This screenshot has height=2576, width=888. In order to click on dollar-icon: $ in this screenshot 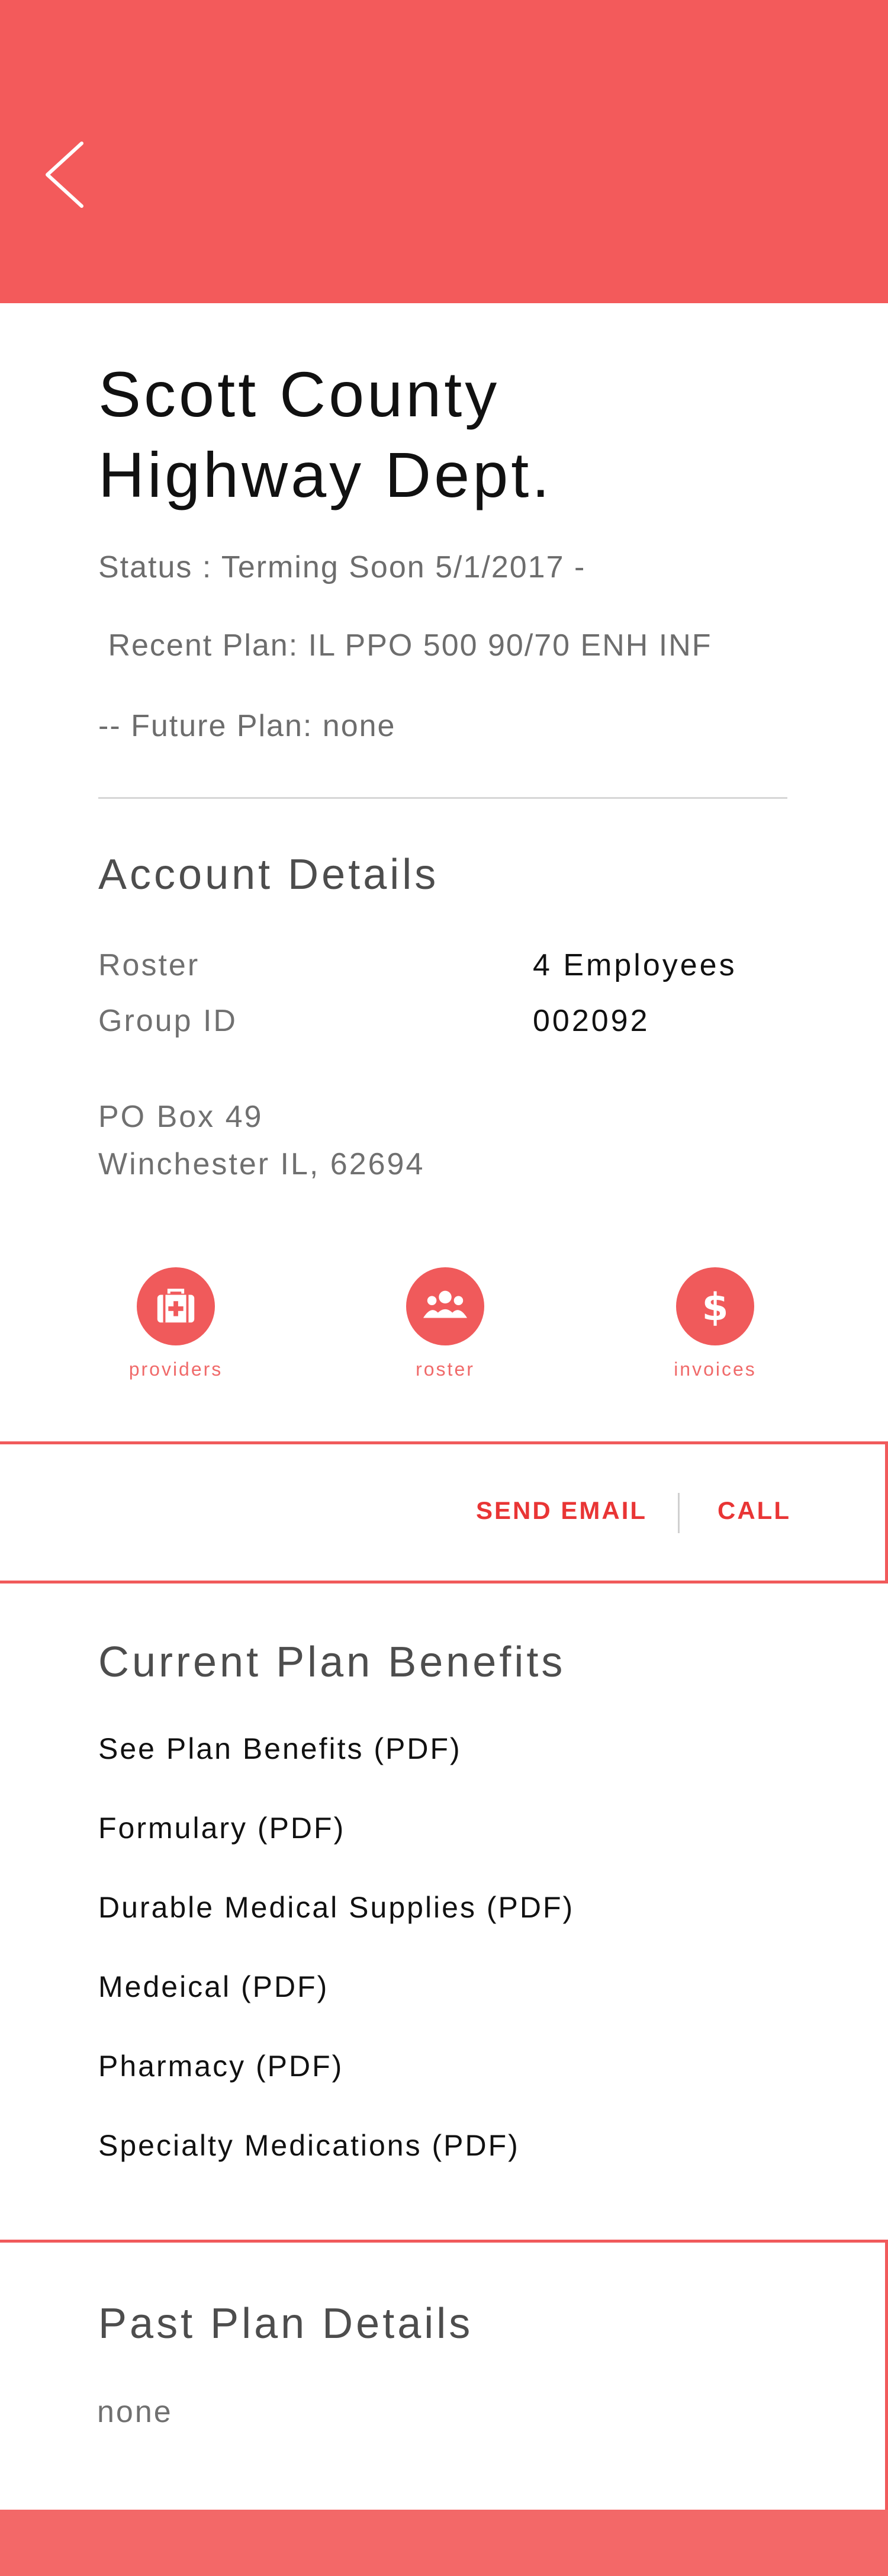, I will do `click(715, 1307)`.